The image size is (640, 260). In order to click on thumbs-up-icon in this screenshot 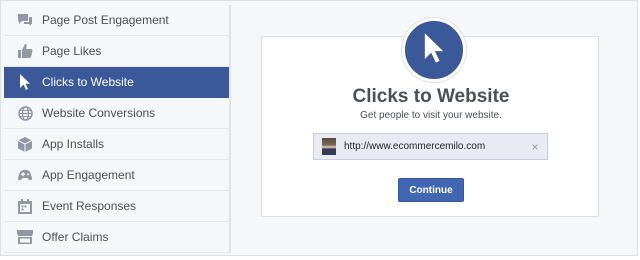, I will do `click(25, 51)`.